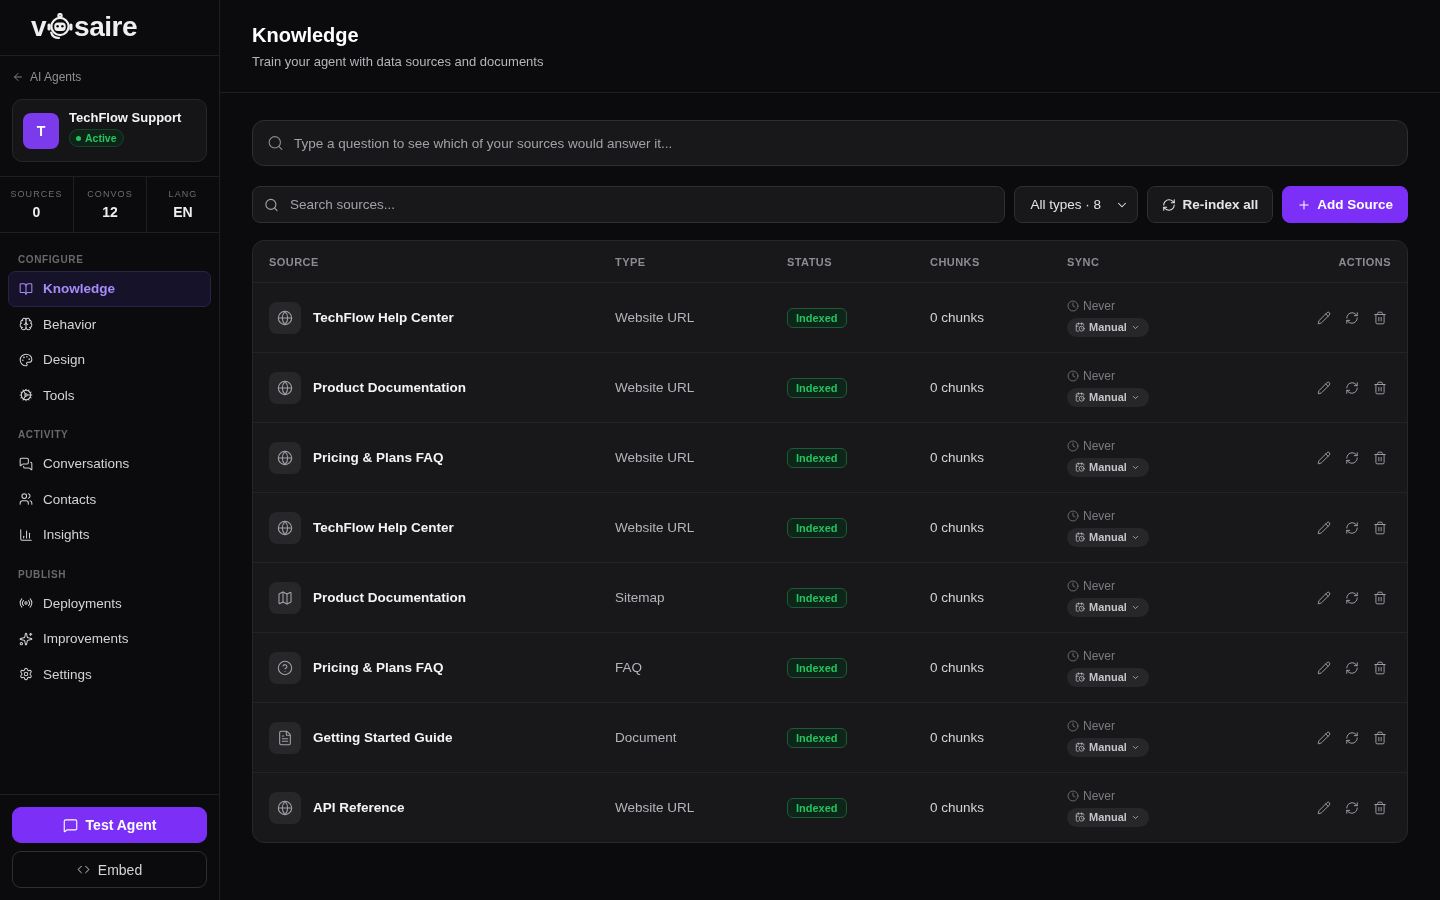 Image resolution: width=1440 pixels, height=900 pixels. What do you see at coordinates (26, 674) in the screenshot?
I see `settings-icon` at bounding box center [26, 674].